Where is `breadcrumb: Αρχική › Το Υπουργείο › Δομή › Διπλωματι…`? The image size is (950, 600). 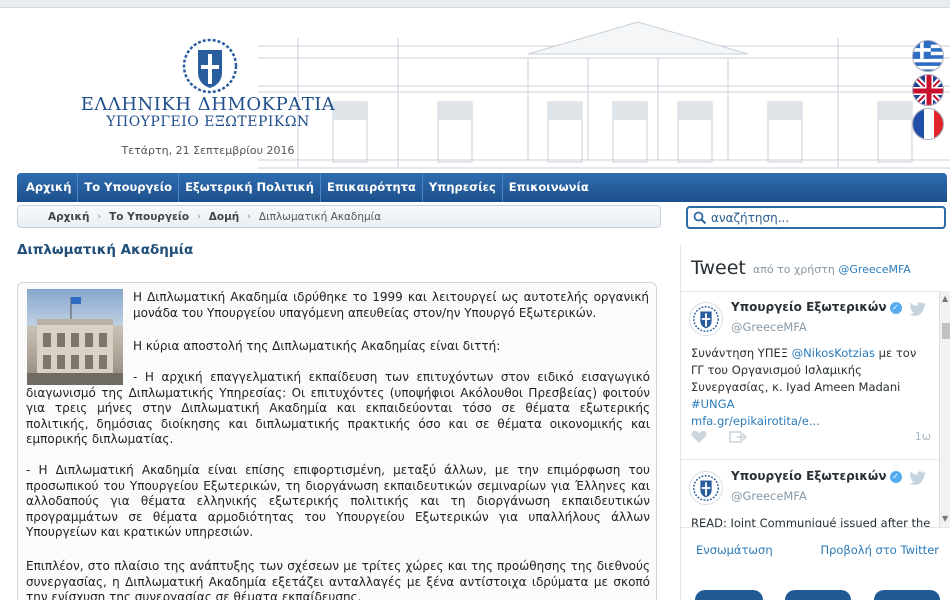
breadcrumb: Αρχική › Το Υπουργείο › Δομή › Διπλωματι… is located at coordinates (339, 216).